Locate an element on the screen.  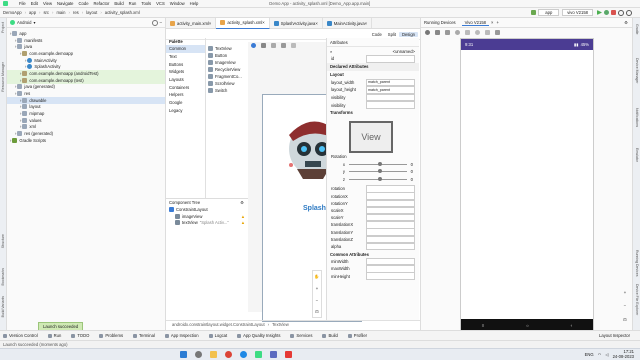
search-icon: ⌕ is located at coordinates (331, 51).